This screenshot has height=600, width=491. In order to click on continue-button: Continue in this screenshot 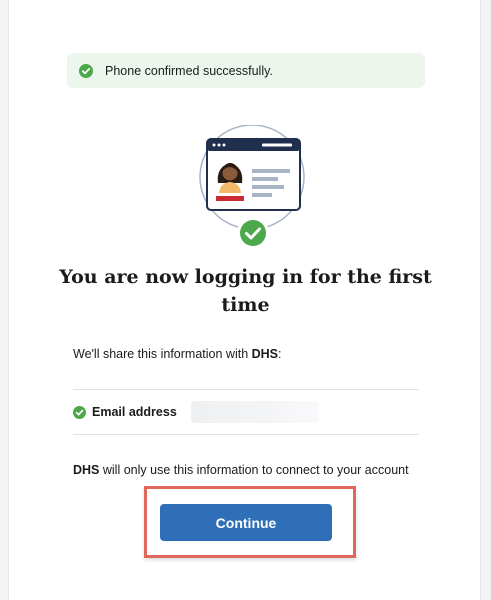, I will do `click(246, 522)`.